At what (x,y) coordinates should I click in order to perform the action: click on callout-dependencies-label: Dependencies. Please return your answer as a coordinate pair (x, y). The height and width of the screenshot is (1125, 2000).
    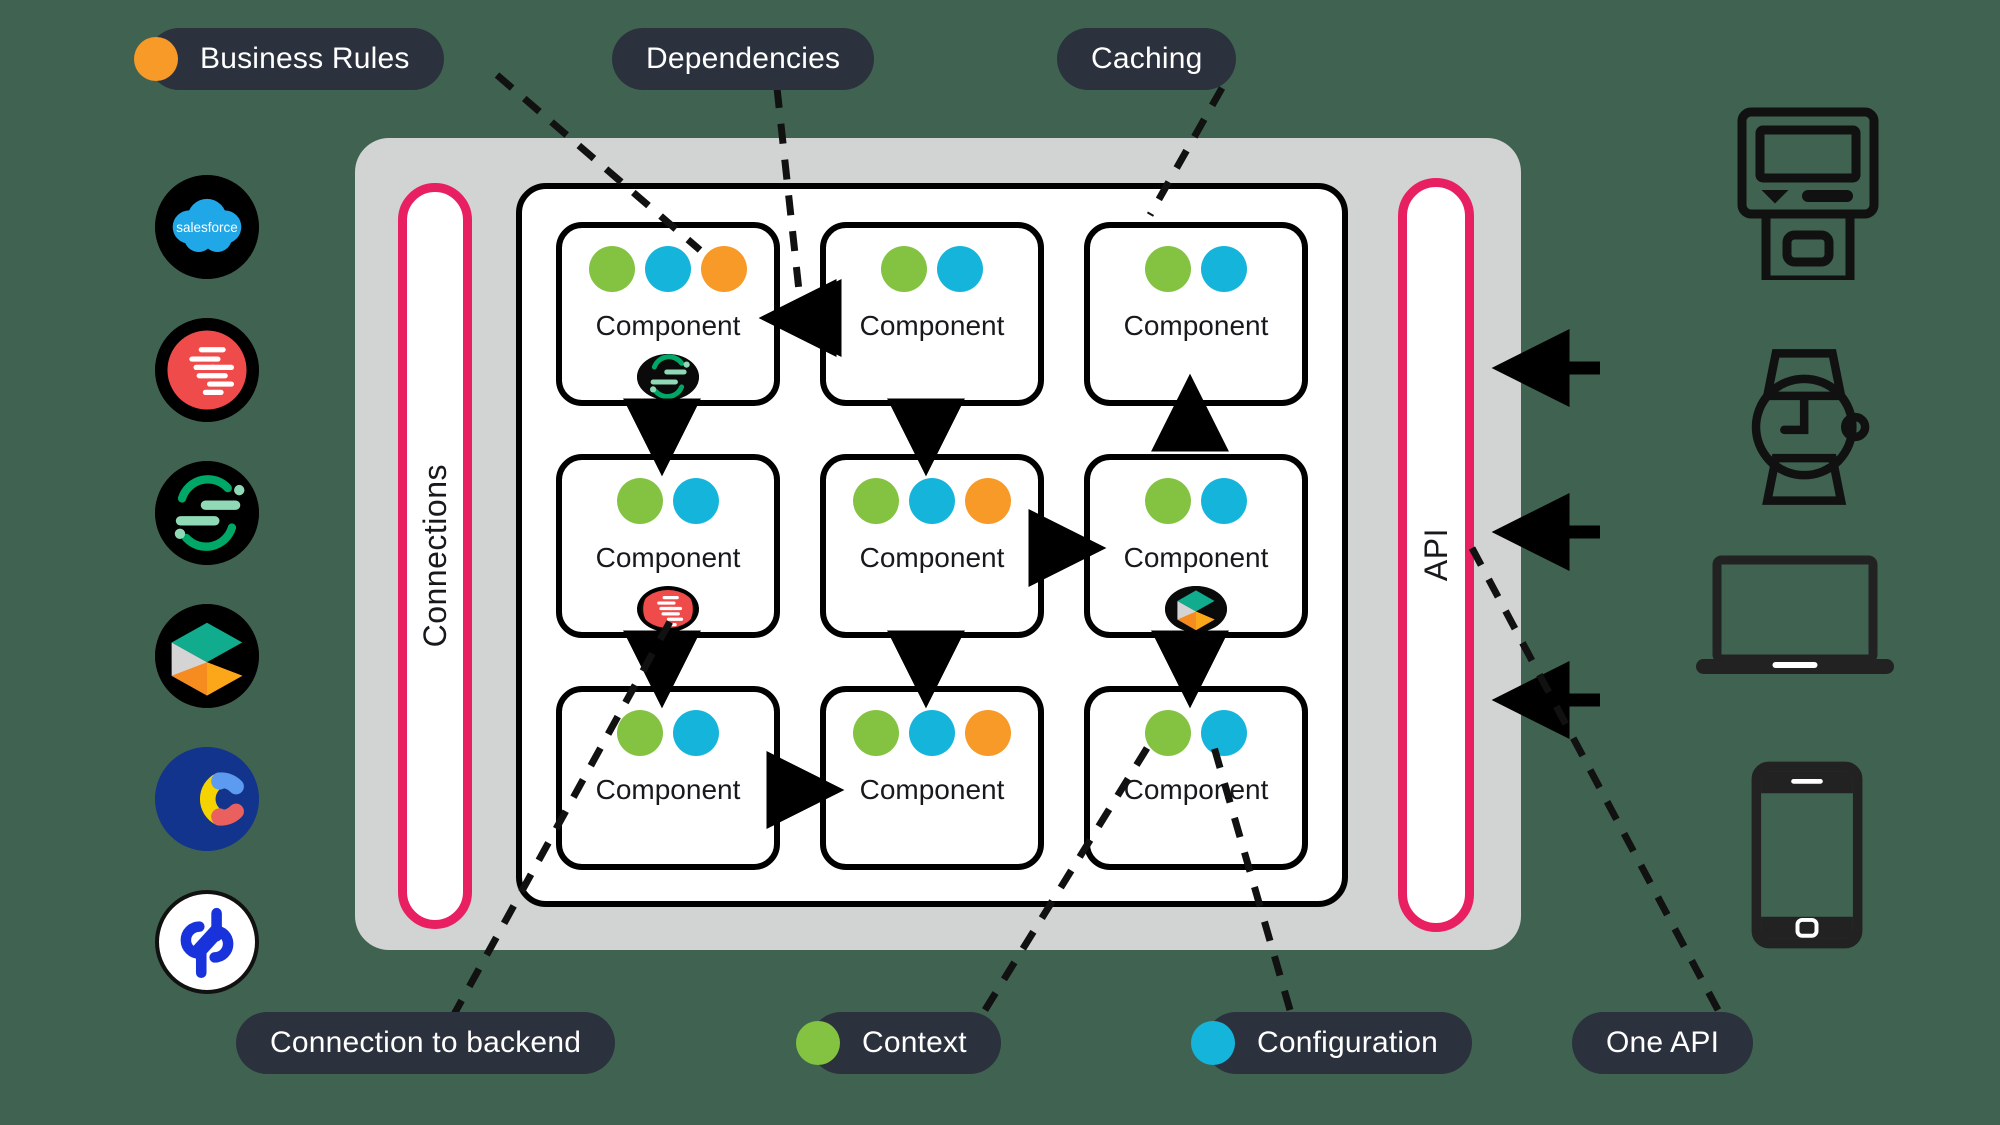
    Looking at the image, I should click on (743, 58).